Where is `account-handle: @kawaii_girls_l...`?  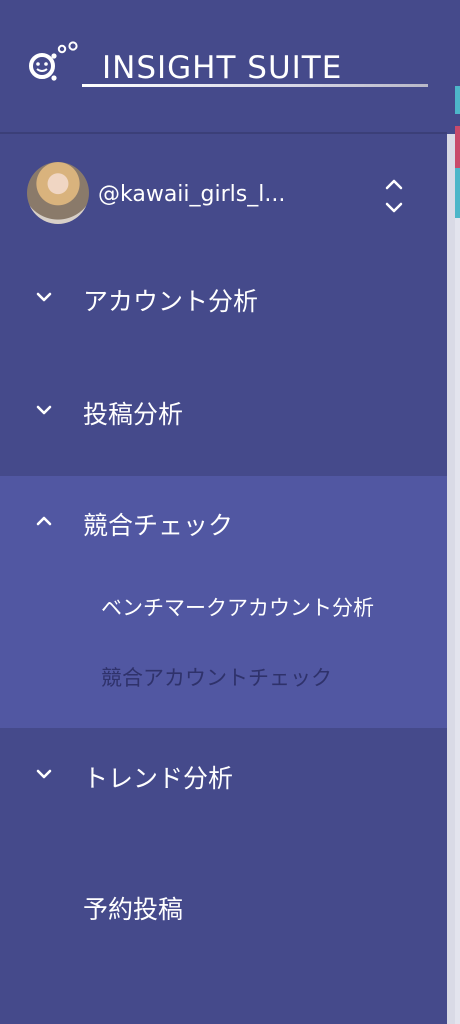
account-handle: @kawaii_girls_l... is located at coordinates (192, 194).